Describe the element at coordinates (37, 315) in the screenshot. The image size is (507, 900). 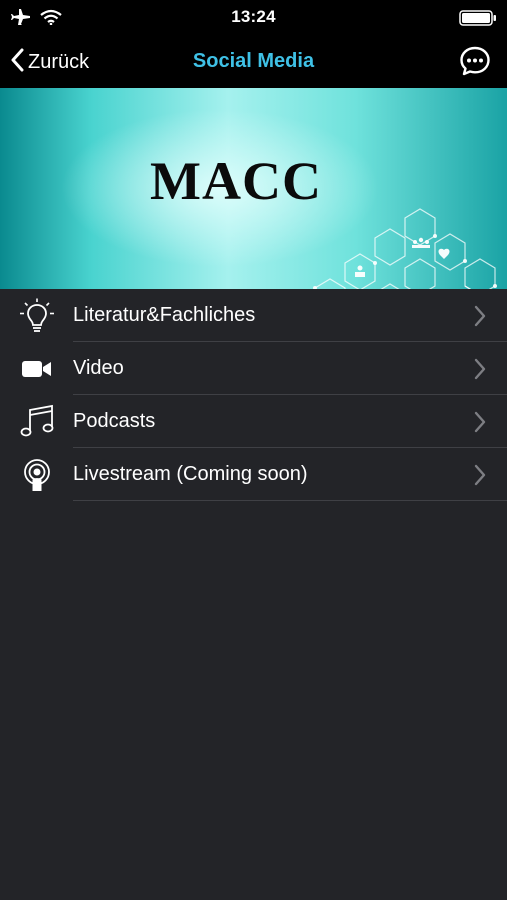
I see `lightbulb-icon` at that location.